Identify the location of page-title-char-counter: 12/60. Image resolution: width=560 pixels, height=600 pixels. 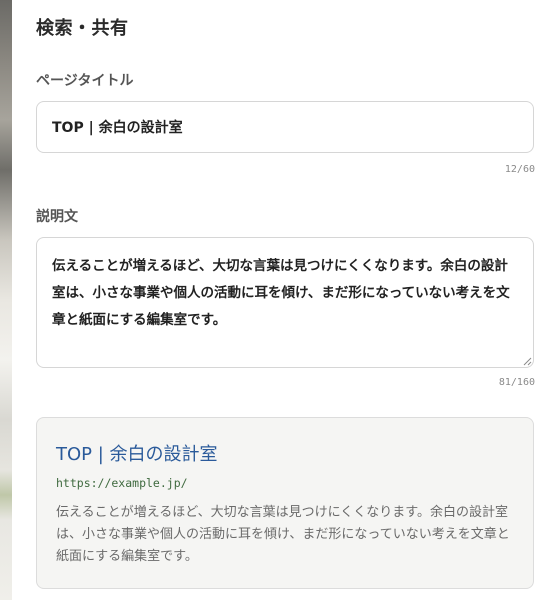
(519, 169).